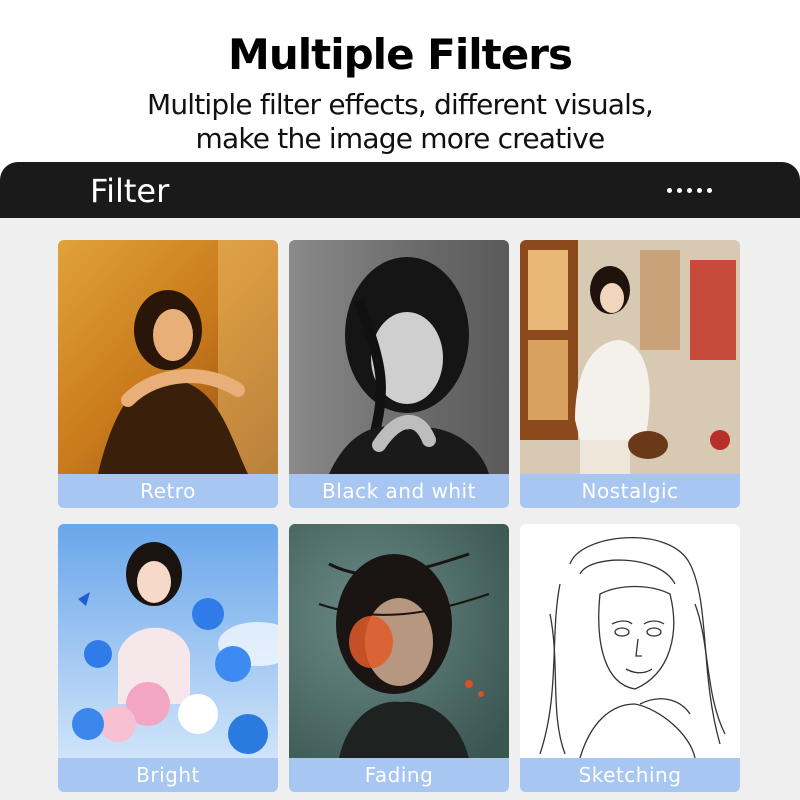 This screenshot has width=800, height=800. I want to click on bw-preview-image, so click(399, 357).